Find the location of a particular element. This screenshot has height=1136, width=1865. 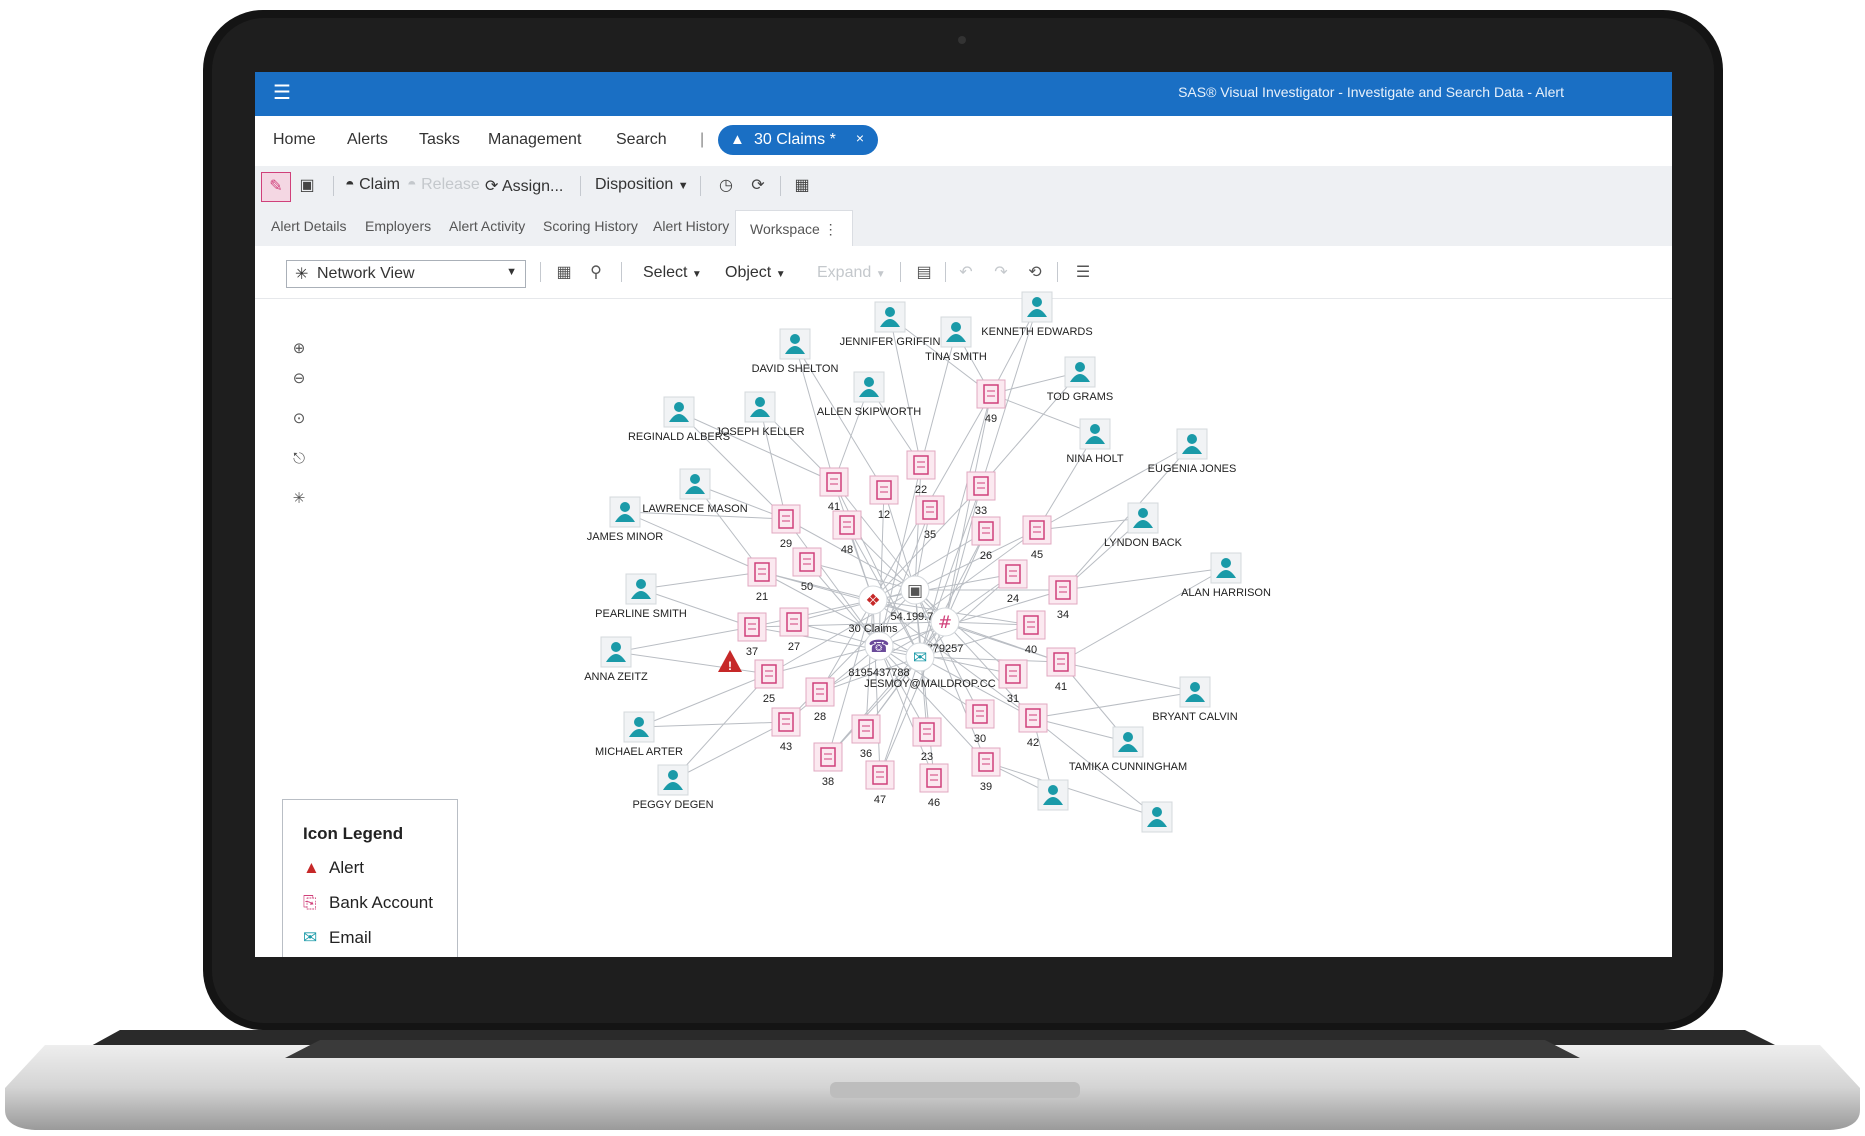

claim-node: 28 is located at coordinates (820, 700).